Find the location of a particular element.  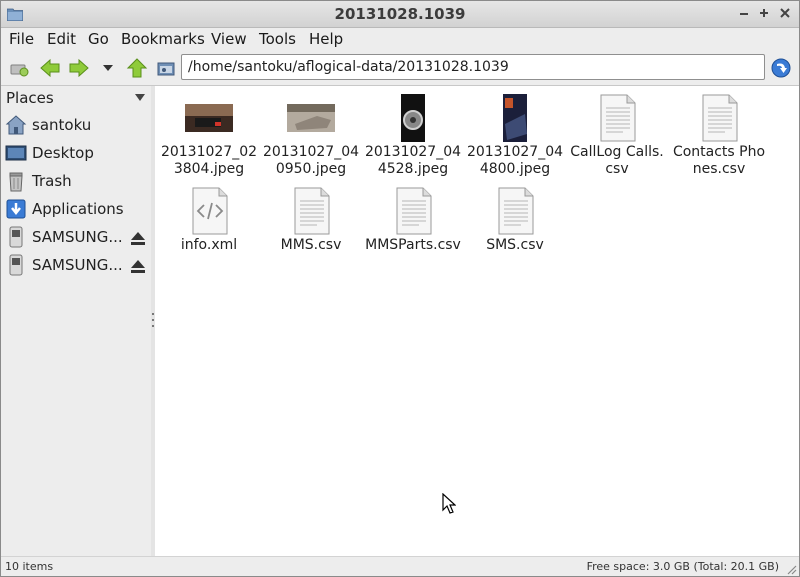

sidebar-item-applications: Applications is located at coordinates (76, 209).